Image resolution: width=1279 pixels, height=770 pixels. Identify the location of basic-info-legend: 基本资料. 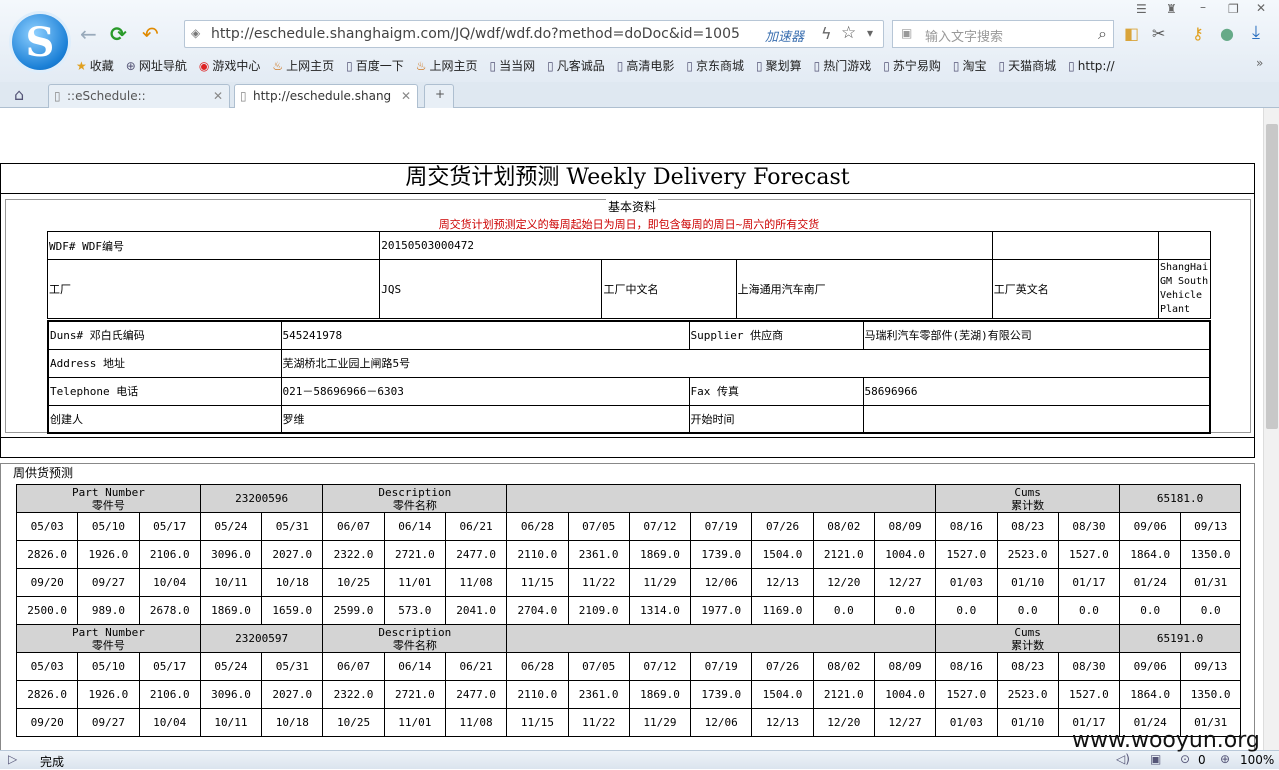
(632, 206).